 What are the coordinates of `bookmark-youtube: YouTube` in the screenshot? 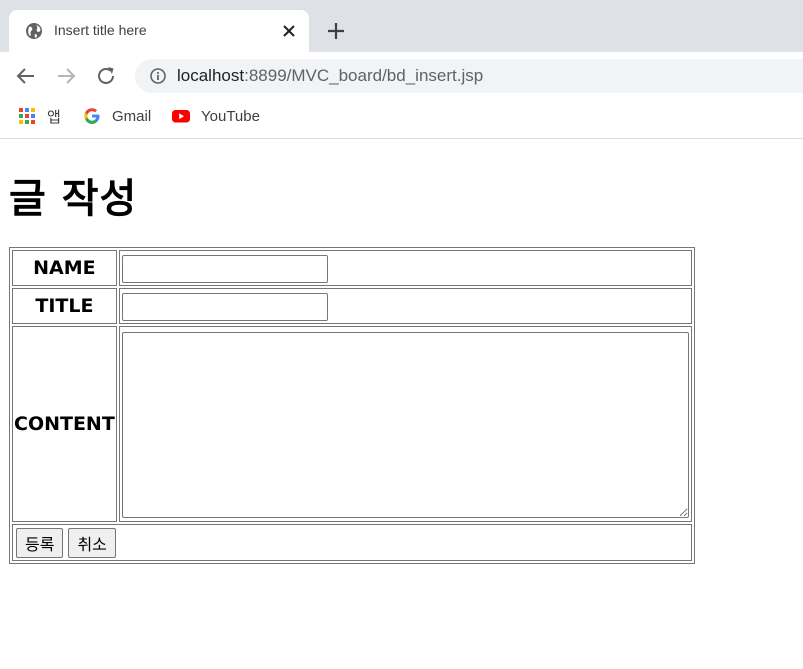 It's located at (216, 116).